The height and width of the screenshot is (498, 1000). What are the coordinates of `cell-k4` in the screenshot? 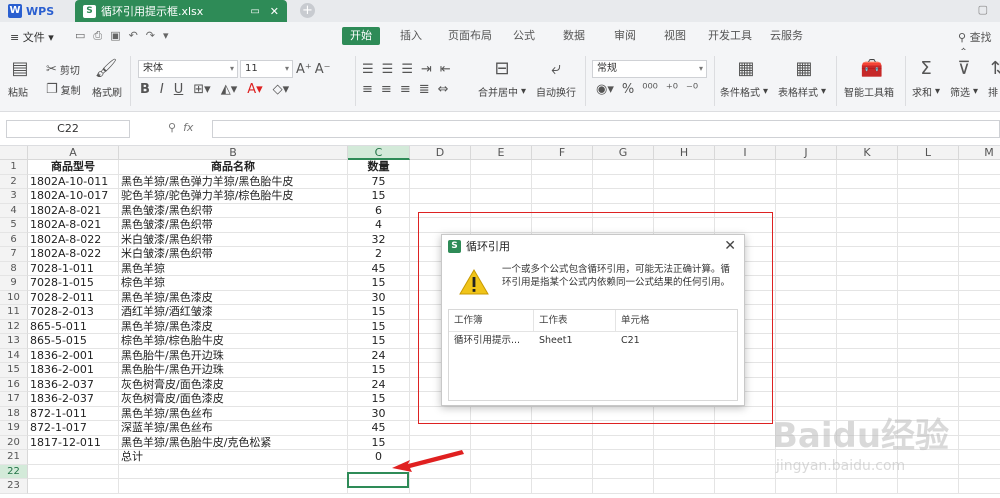 It's located at (867, 210).